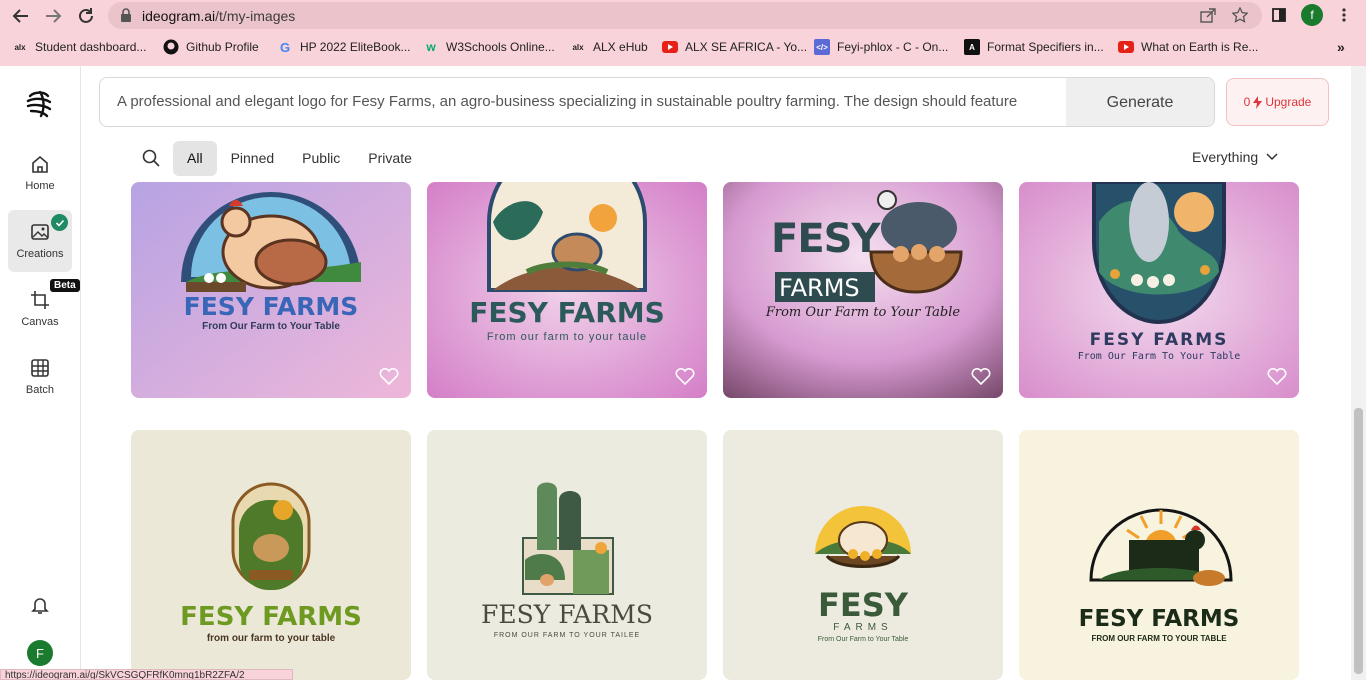 This screenshot has height=680, width=1366. What do you see at coordinates (40, 241) in the screenshot?
I see `sidebar-item-creations: Creations` at bounding box center [40, 241].